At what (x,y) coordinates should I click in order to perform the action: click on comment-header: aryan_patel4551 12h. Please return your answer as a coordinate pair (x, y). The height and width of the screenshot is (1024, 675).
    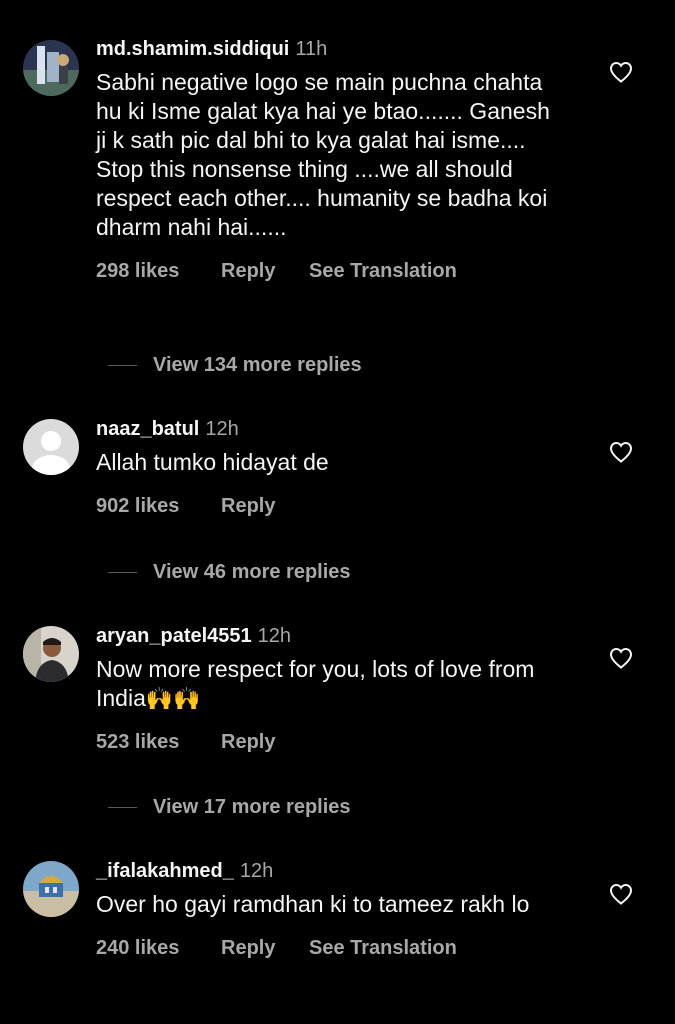
    Looking at the image, I should click on (336, 636).